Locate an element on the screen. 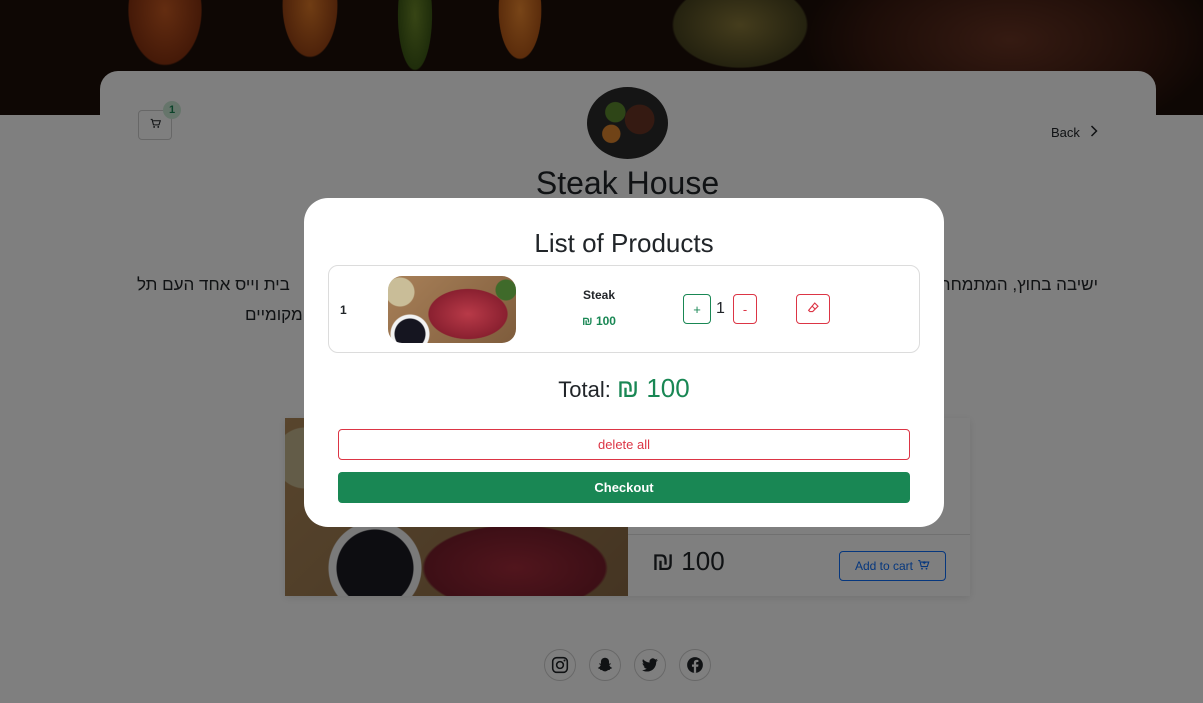 The height and width of the screenshot is (703, 1203). cart-item-row: 1 Steak ₪ 100 + 1 - is located at coordinates (624, 309).